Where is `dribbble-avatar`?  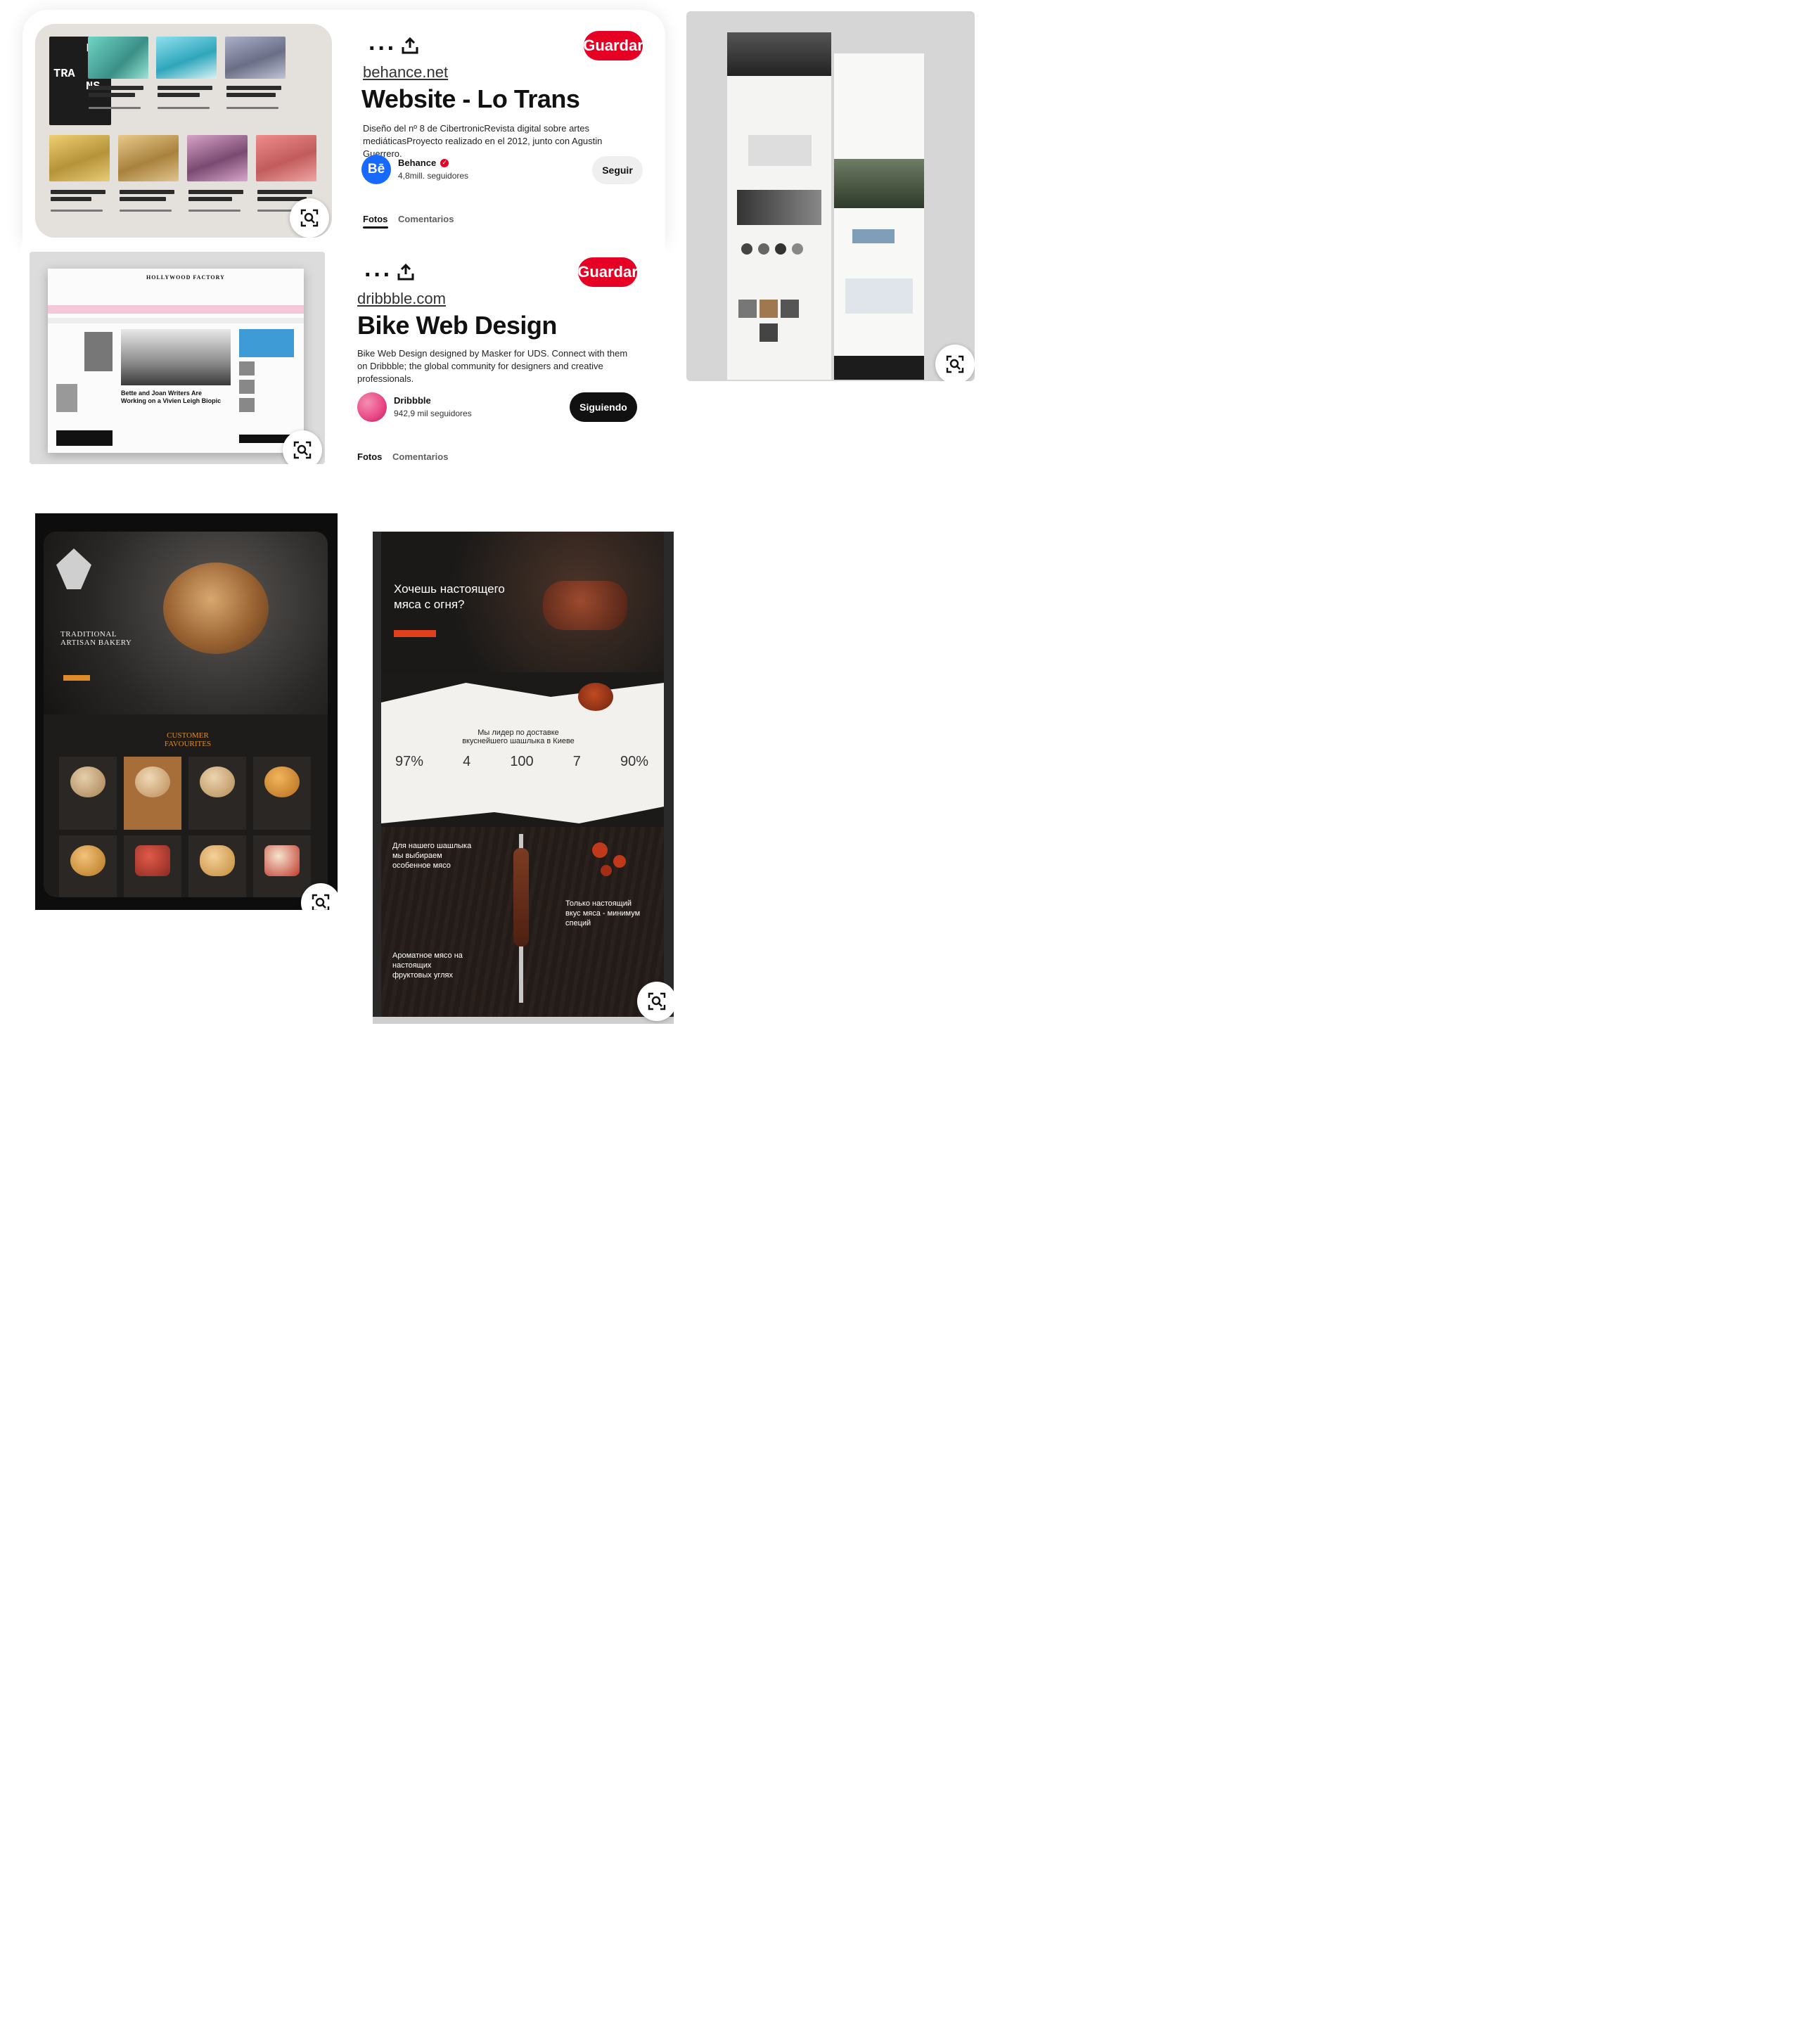
dribbble-avatar is located at coordinates (372, 407).